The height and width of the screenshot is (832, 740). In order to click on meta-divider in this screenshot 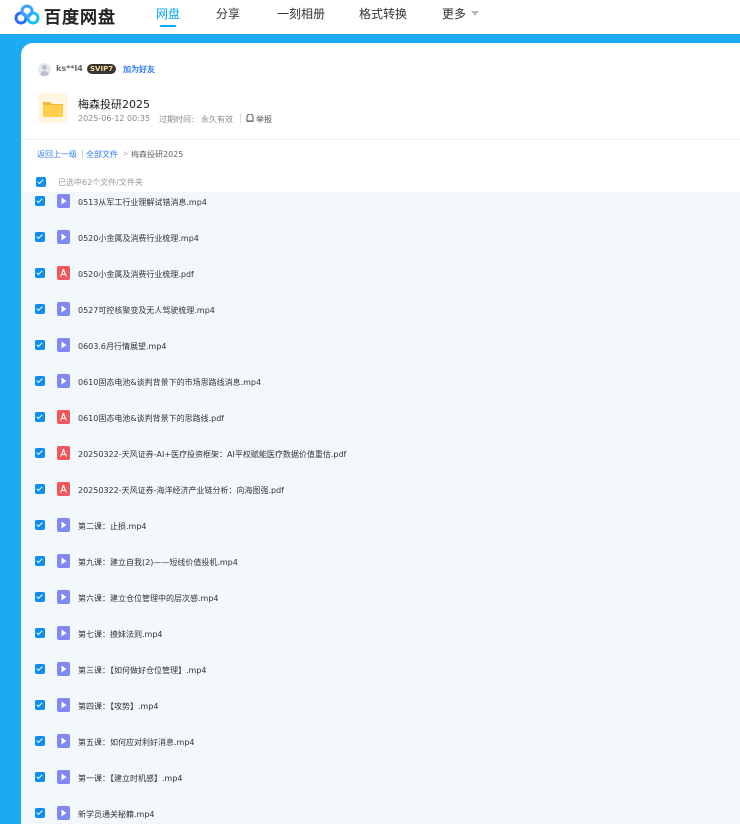, I will do `click(240, 118)`.